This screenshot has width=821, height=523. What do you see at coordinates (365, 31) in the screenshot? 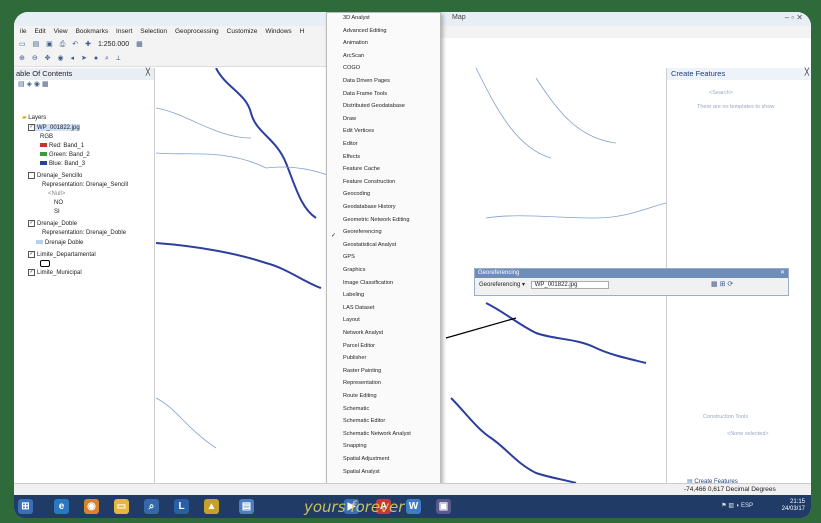
I see `menu-item-advanced-editing: Advanced Editing` at bounding box center [365, 31].